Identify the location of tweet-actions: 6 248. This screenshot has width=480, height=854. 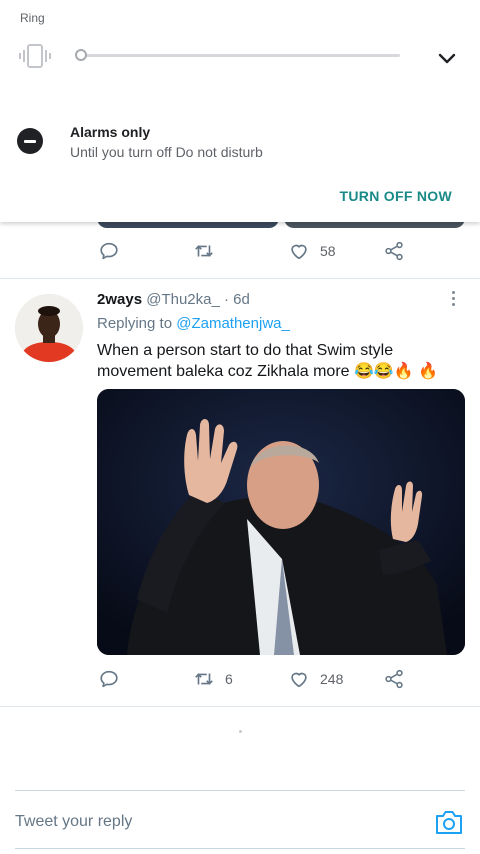
(258, 681).